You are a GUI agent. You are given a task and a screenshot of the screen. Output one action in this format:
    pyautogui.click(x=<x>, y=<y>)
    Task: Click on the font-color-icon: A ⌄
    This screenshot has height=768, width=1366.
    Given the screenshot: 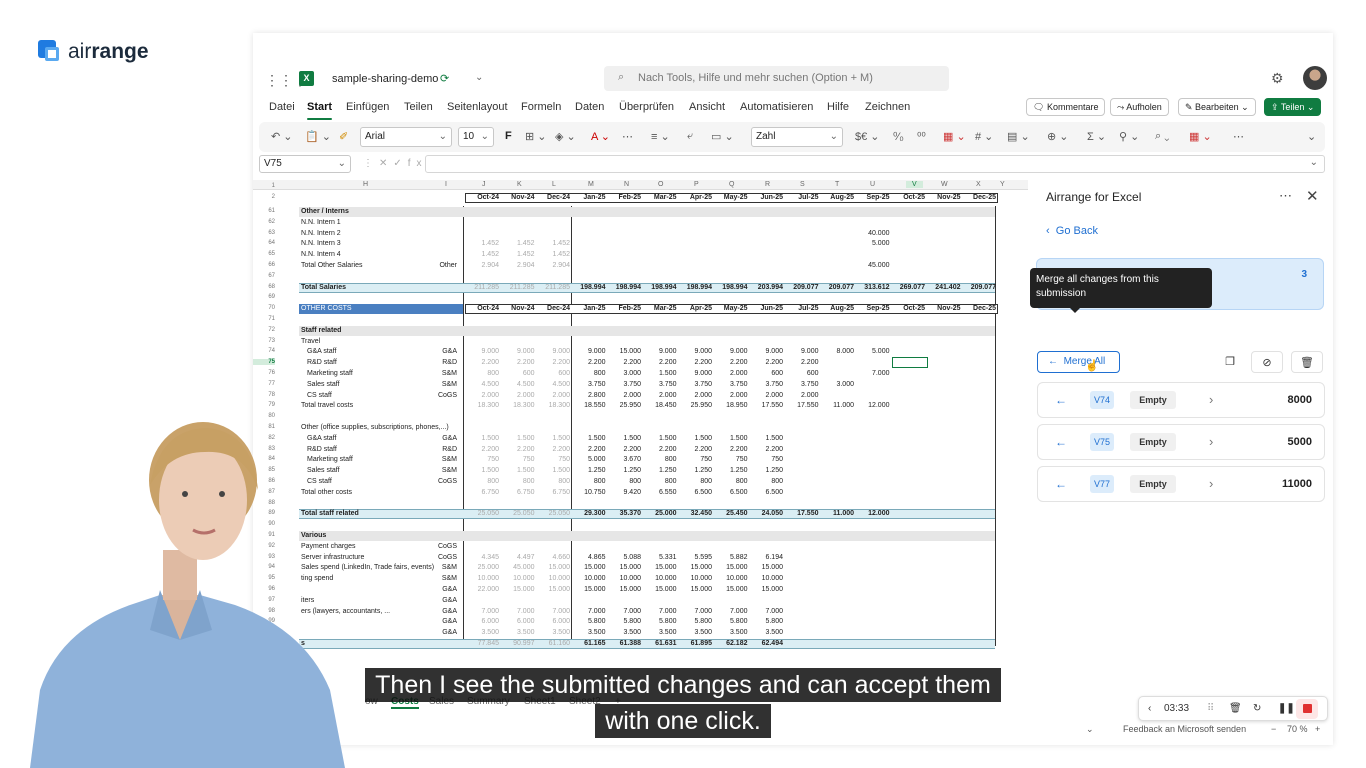 What is the action you would take?
    pyautogui.click(x=600, y=136)
    